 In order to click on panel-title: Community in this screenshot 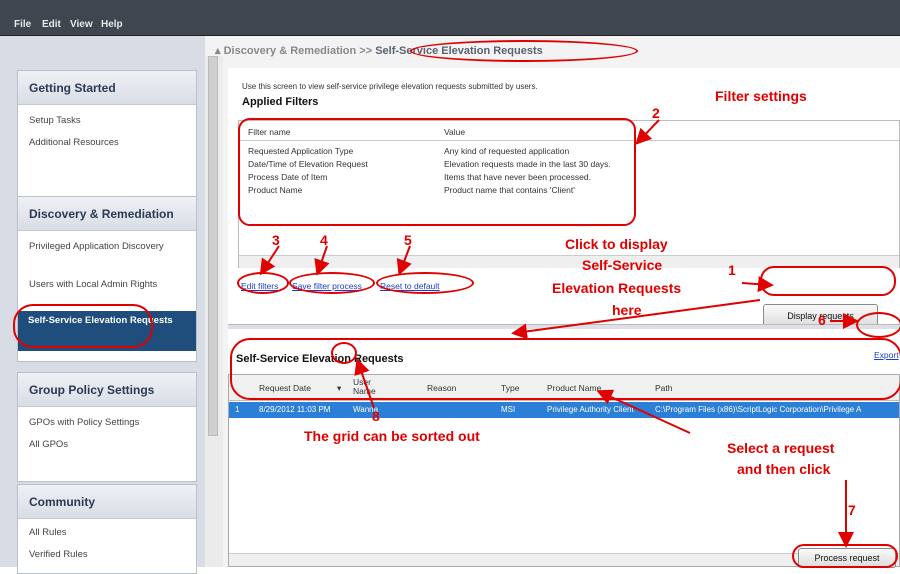, I will do `click(107, 502)`.